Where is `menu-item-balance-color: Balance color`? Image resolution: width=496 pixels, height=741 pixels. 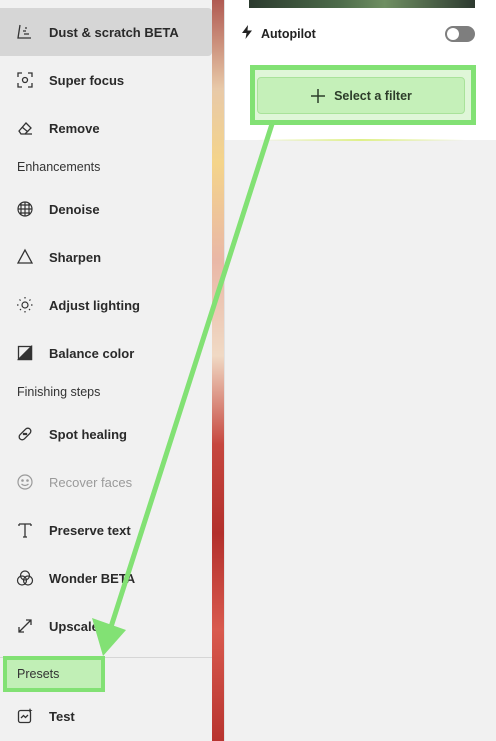
menu-item-balance-color: Balance color is located at coordinates (106, 353).